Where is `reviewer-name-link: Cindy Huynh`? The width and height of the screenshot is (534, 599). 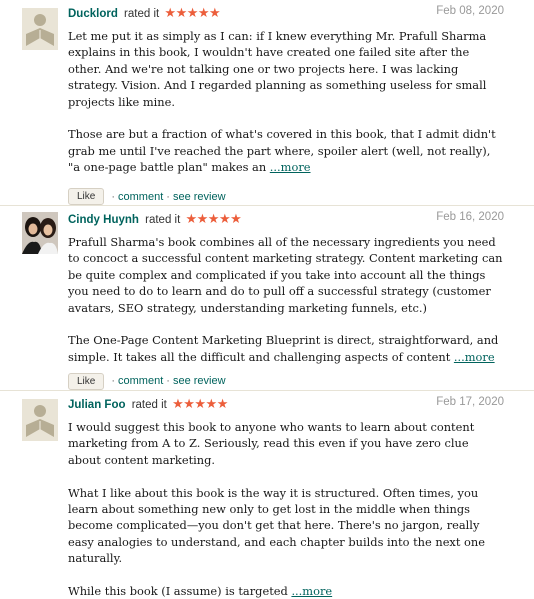 reviewer-name-link: Cindy Huynh is located at coordinates (103, 220).